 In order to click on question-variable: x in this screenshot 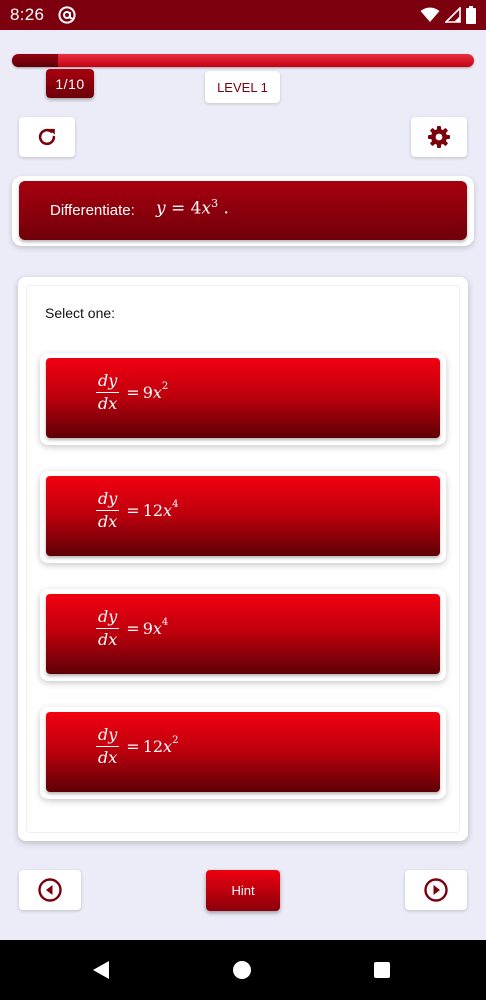, I will do `click(206, 208)`.